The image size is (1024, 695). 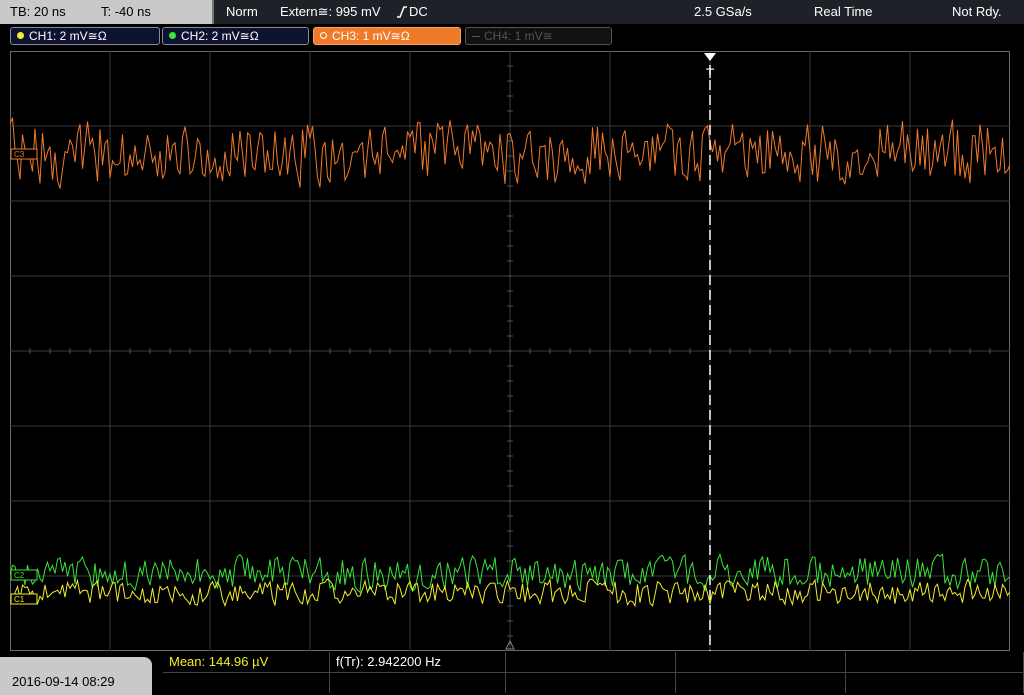 I want to click on ch2-marker-label: C2, so click(x=19, y=575).